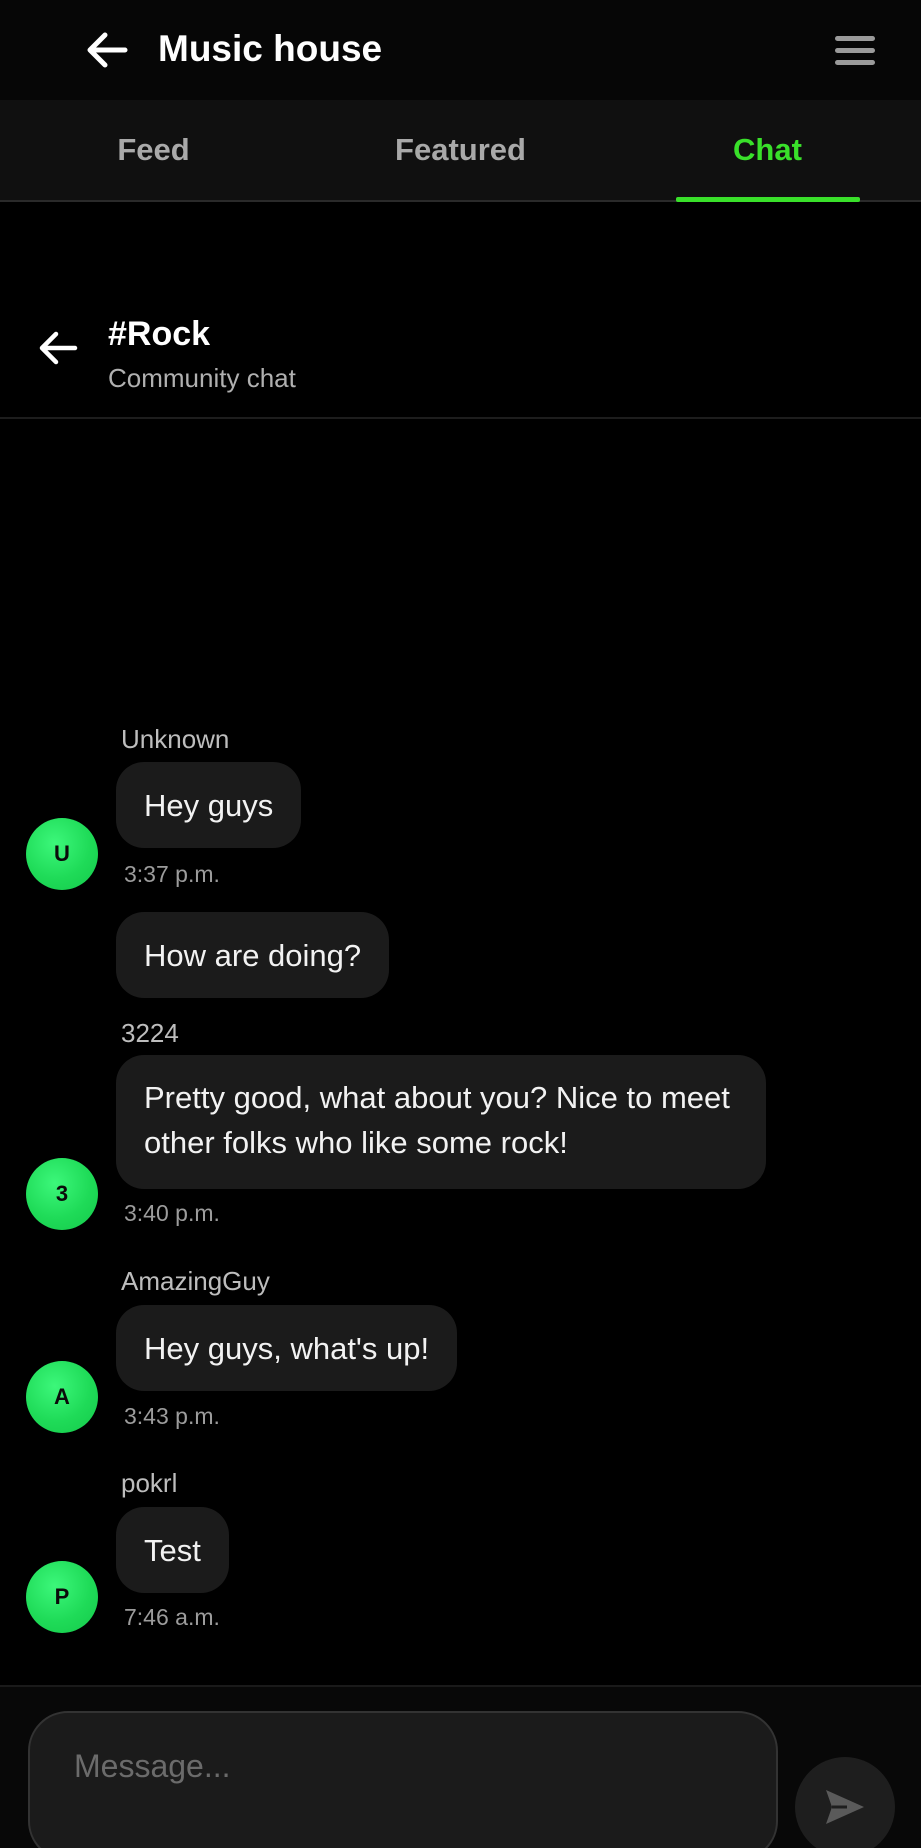 The image size is (921, 1848). I want to click on message-author: 3224, so click(150, 1033).